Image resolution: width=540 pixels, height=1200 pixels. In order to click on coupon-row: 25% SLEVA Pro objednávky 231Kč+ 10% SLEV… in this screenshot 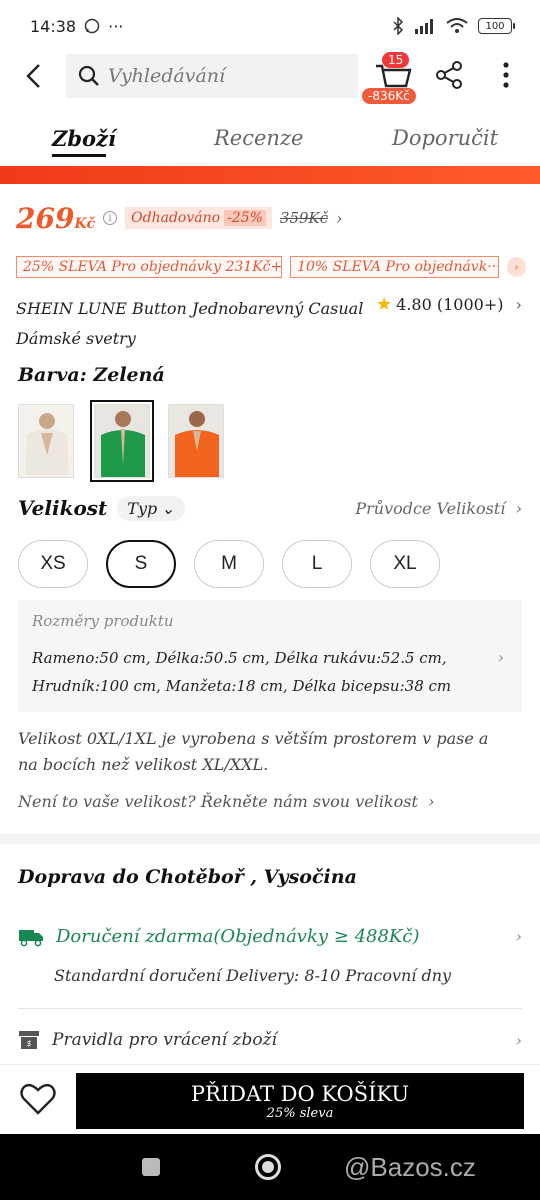, I will do `click(271, 267)`.